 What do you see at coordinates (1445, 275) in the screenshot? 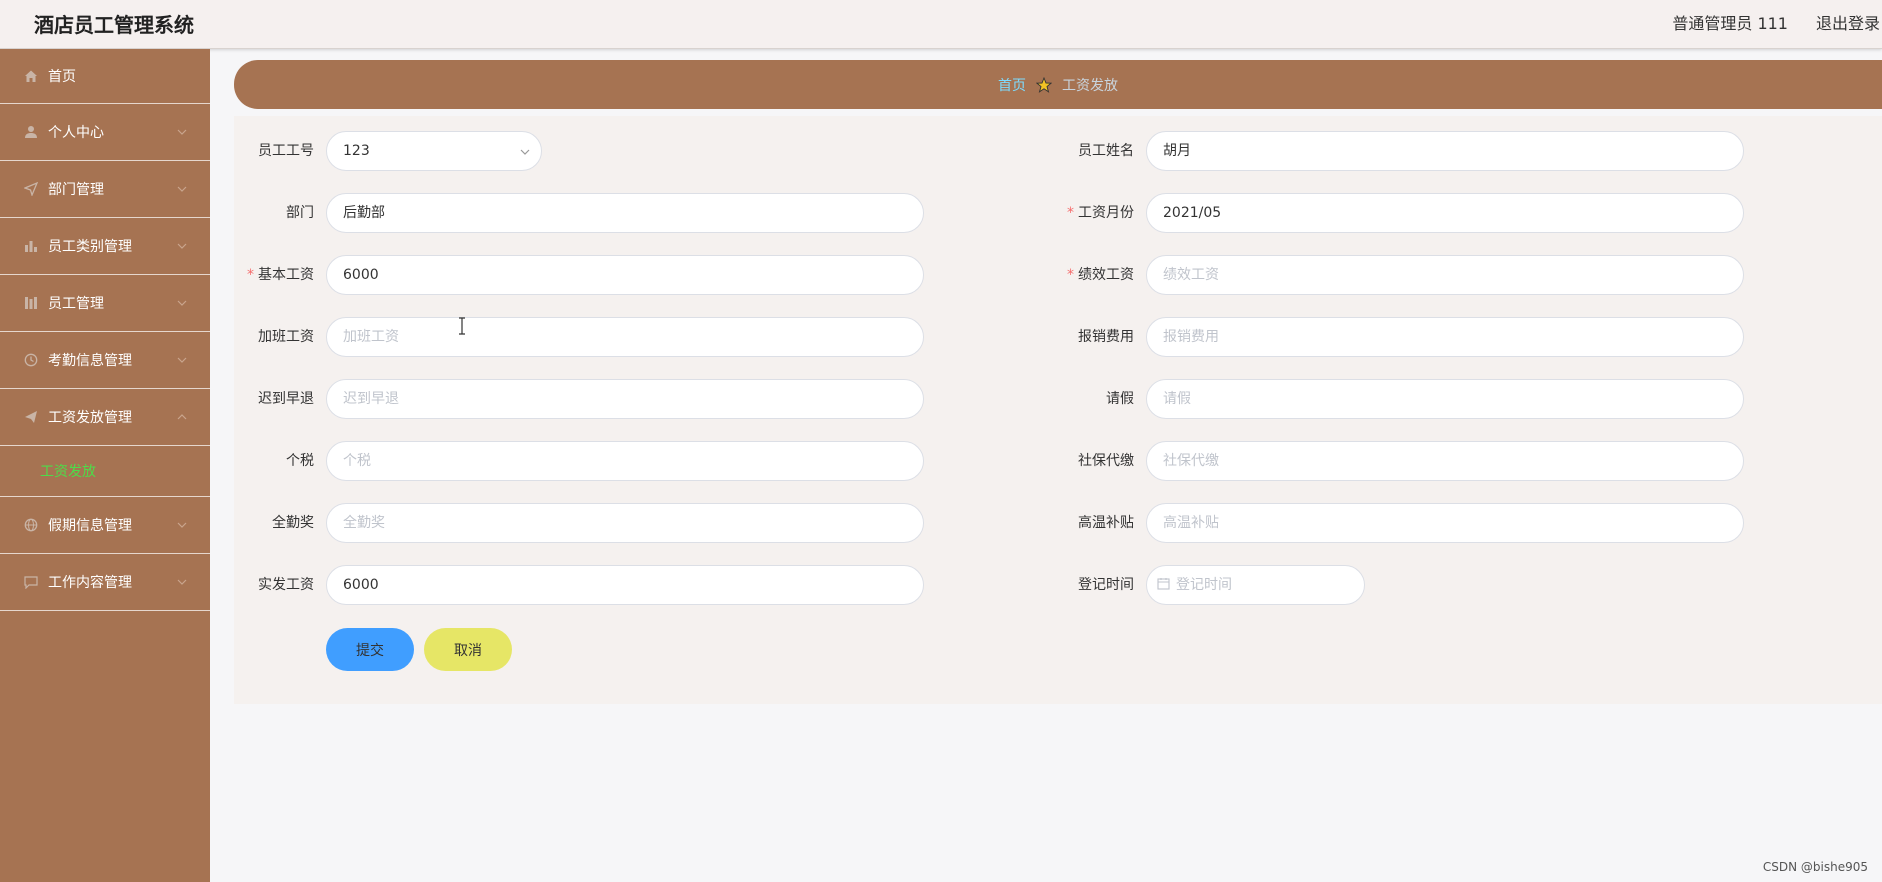
I see `performance-pay-field: 绩效工资` at bounding box center [1445, 275].